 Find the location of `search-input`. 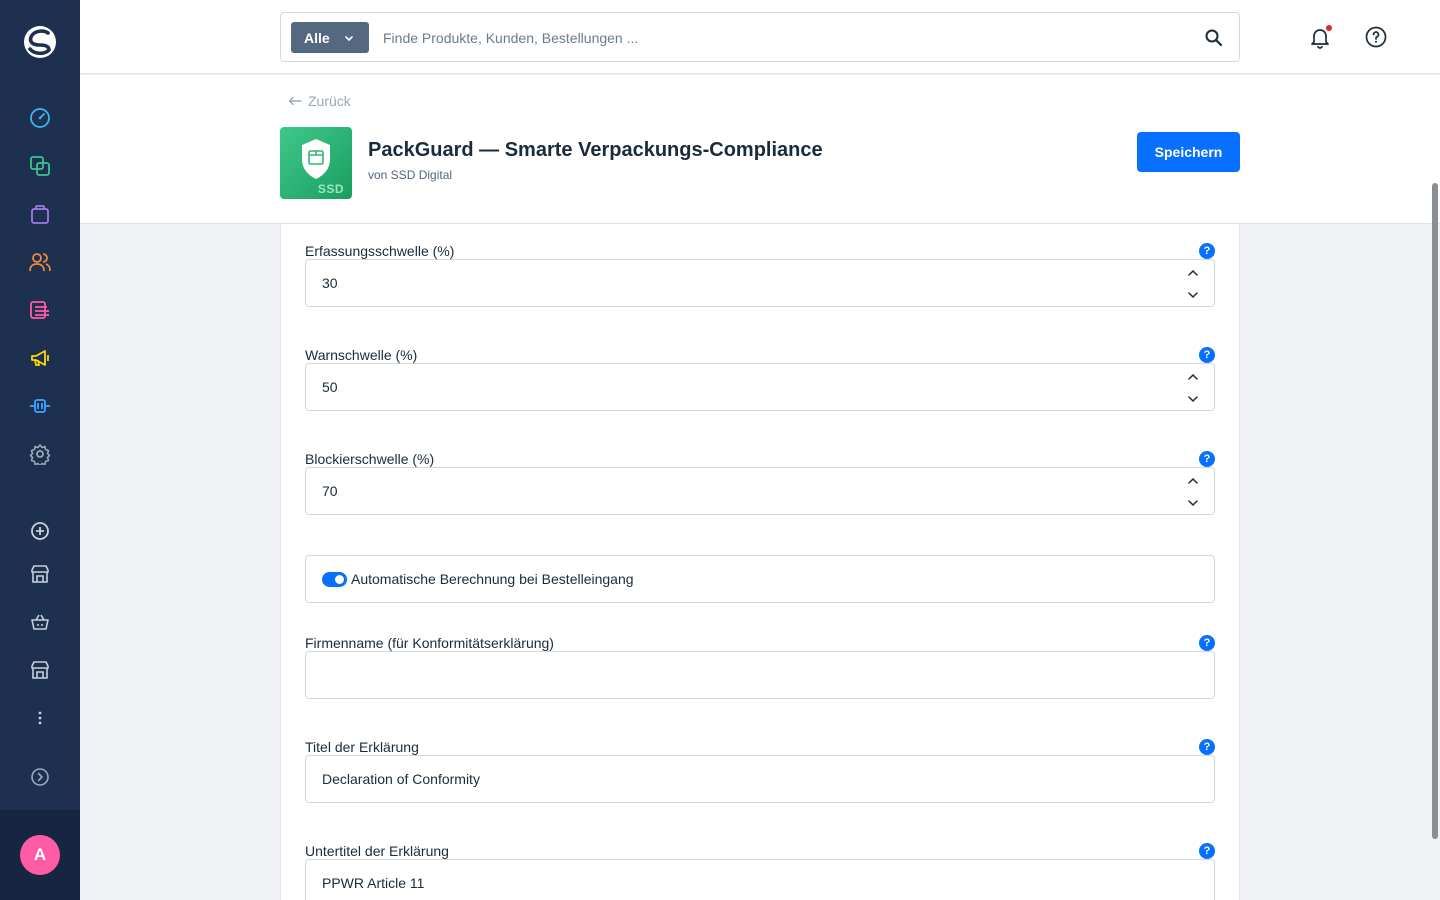

search-input is located at coordinates (783, 38).